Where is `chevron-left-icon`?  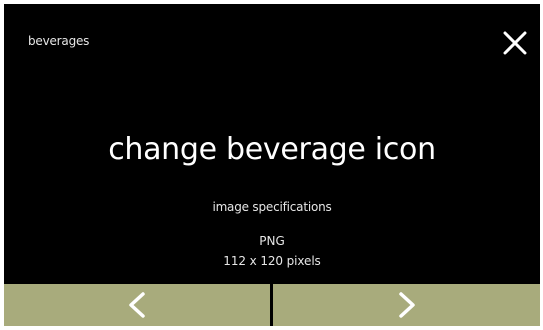
chevron-left-icon is located at coordinates (137, 305).